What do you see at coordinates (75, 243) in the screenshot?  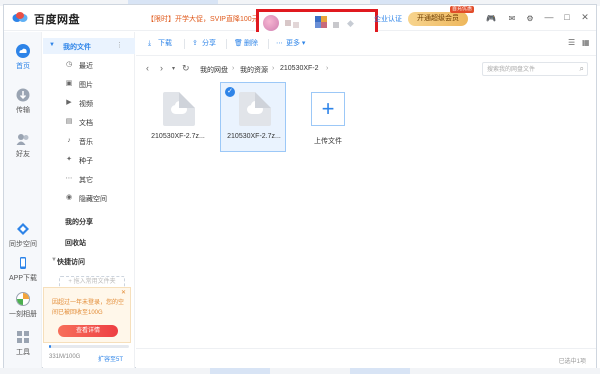 I see `recycle-bin-link: 回收站` at bounding box center [75, 243].